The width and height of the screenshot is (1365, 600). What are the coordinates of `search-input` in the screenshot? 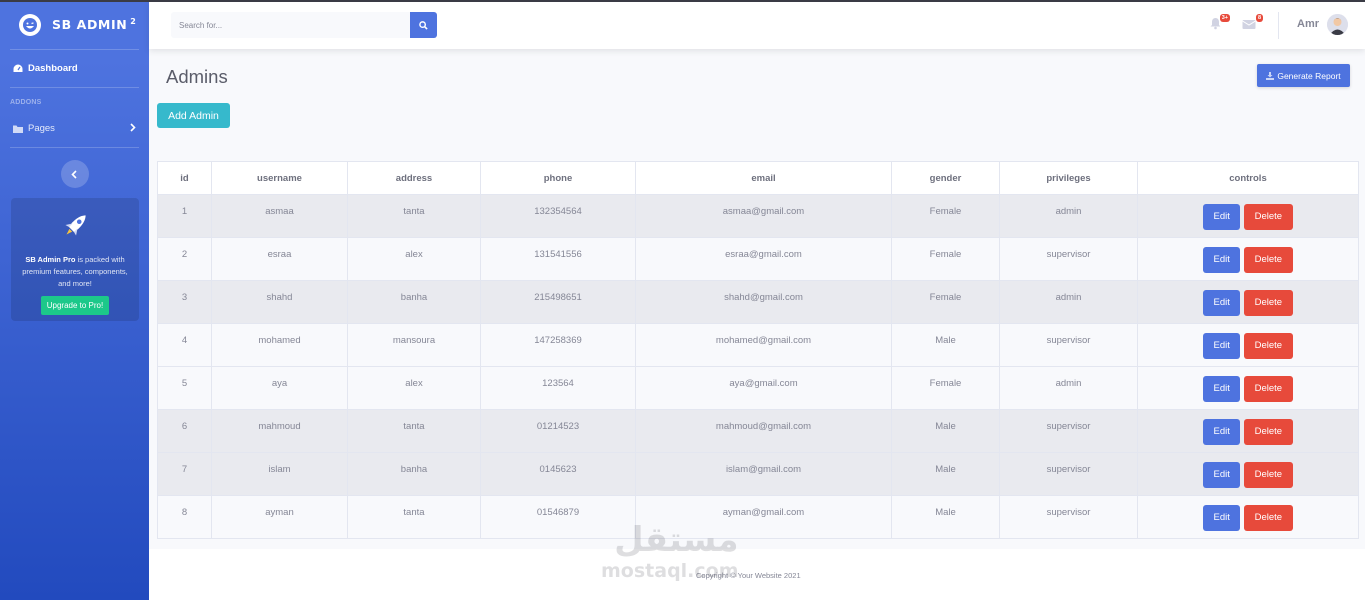 It's located at (290, 25).